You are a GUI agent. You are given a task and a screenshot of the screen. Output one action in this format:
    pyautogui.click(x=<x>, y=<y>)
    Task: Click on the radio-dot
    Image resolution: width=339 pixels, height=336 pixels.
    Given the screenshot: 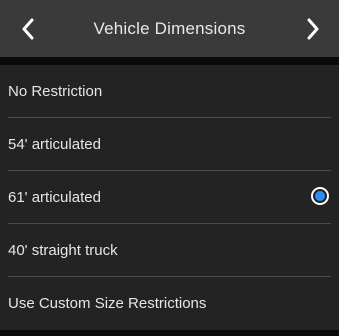 What is the action you would take?
    pyautogui.click(x=320, y=196)
    